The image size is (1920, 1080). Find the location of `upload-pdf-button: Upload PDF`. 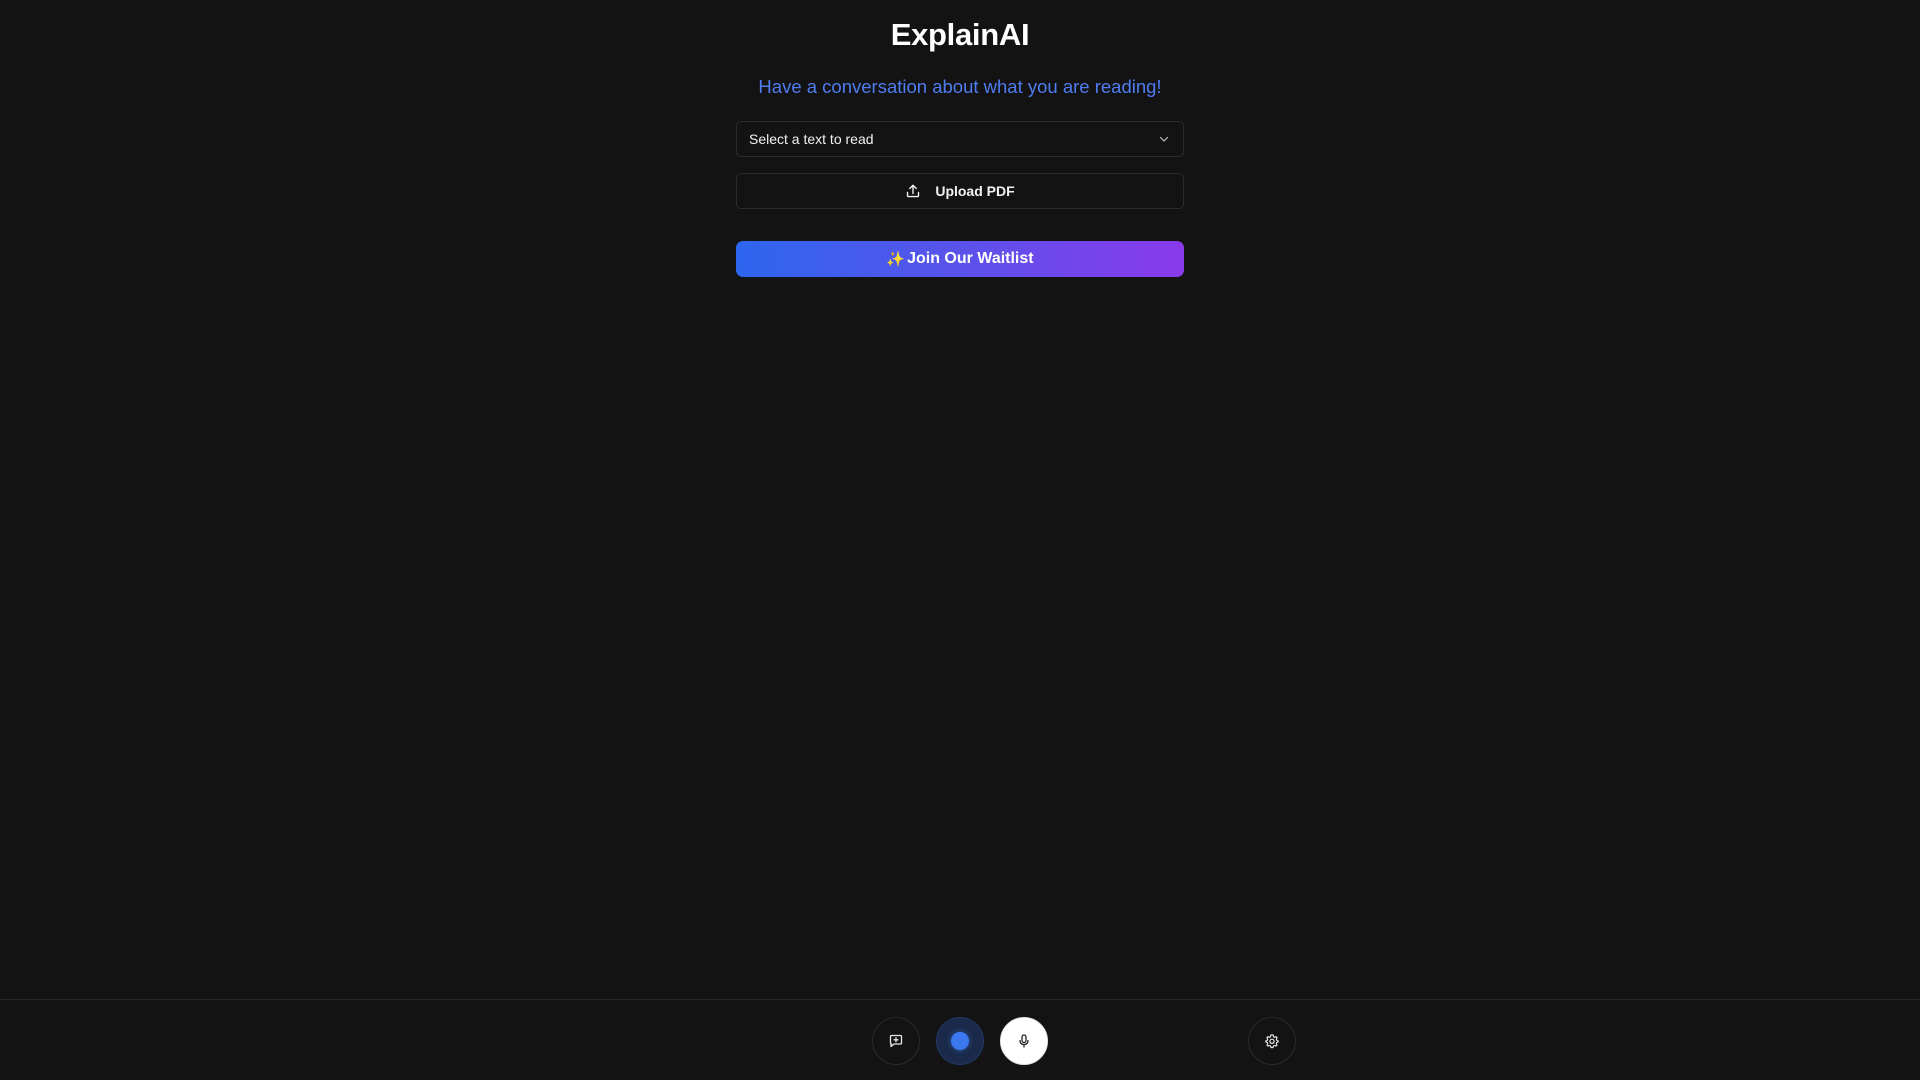

upload-pdf-button: Upload PDF is located at coordinates (960, 191).